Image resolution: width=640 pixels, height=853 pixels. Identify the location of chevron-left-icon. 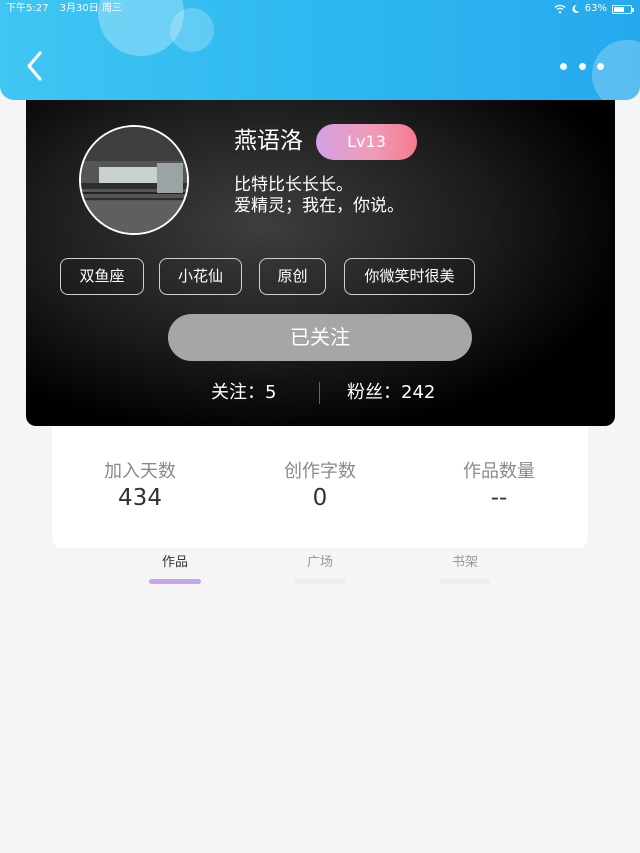
(34, 66).